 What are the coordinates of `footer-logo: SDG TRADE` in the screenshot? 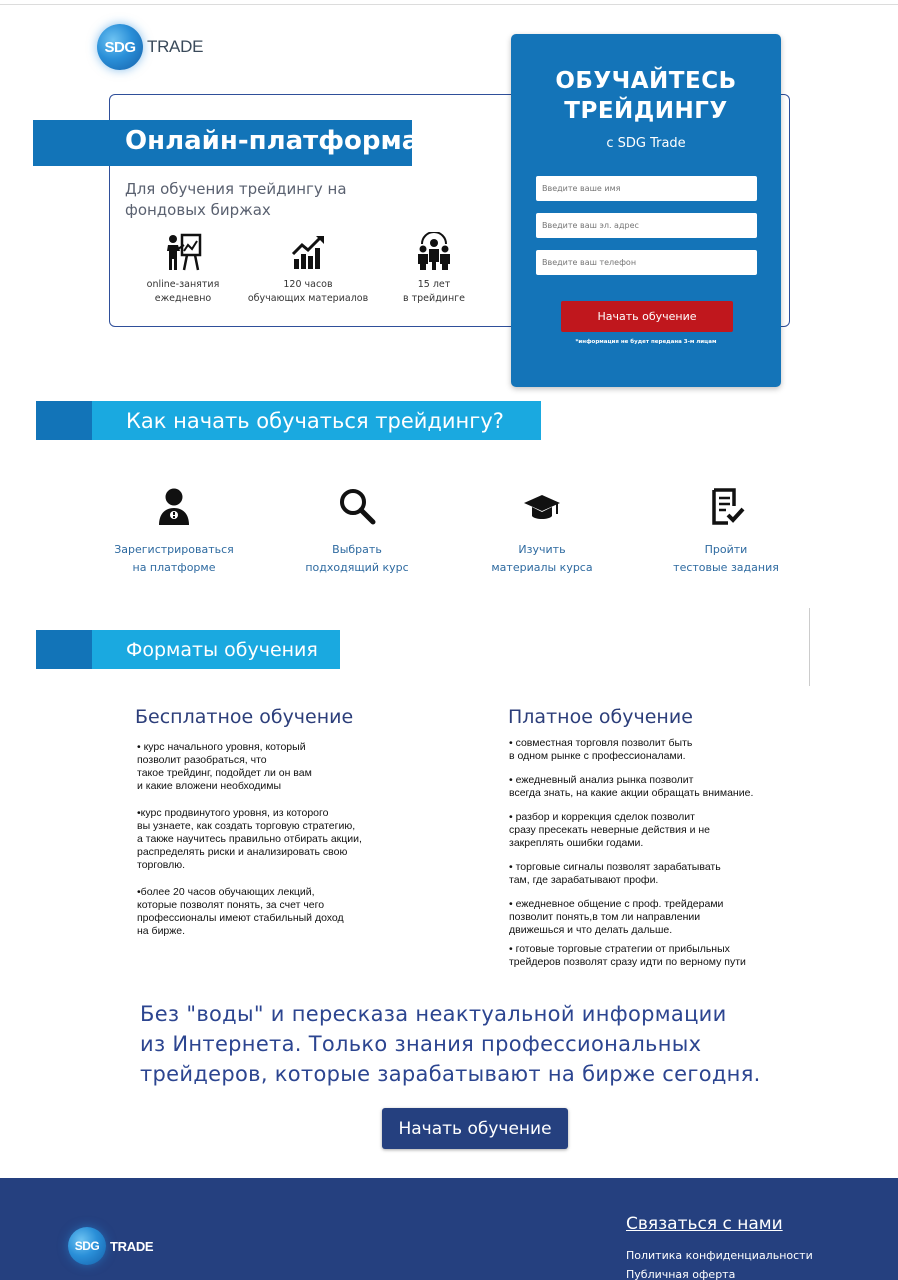 It's located at (111, 1246).